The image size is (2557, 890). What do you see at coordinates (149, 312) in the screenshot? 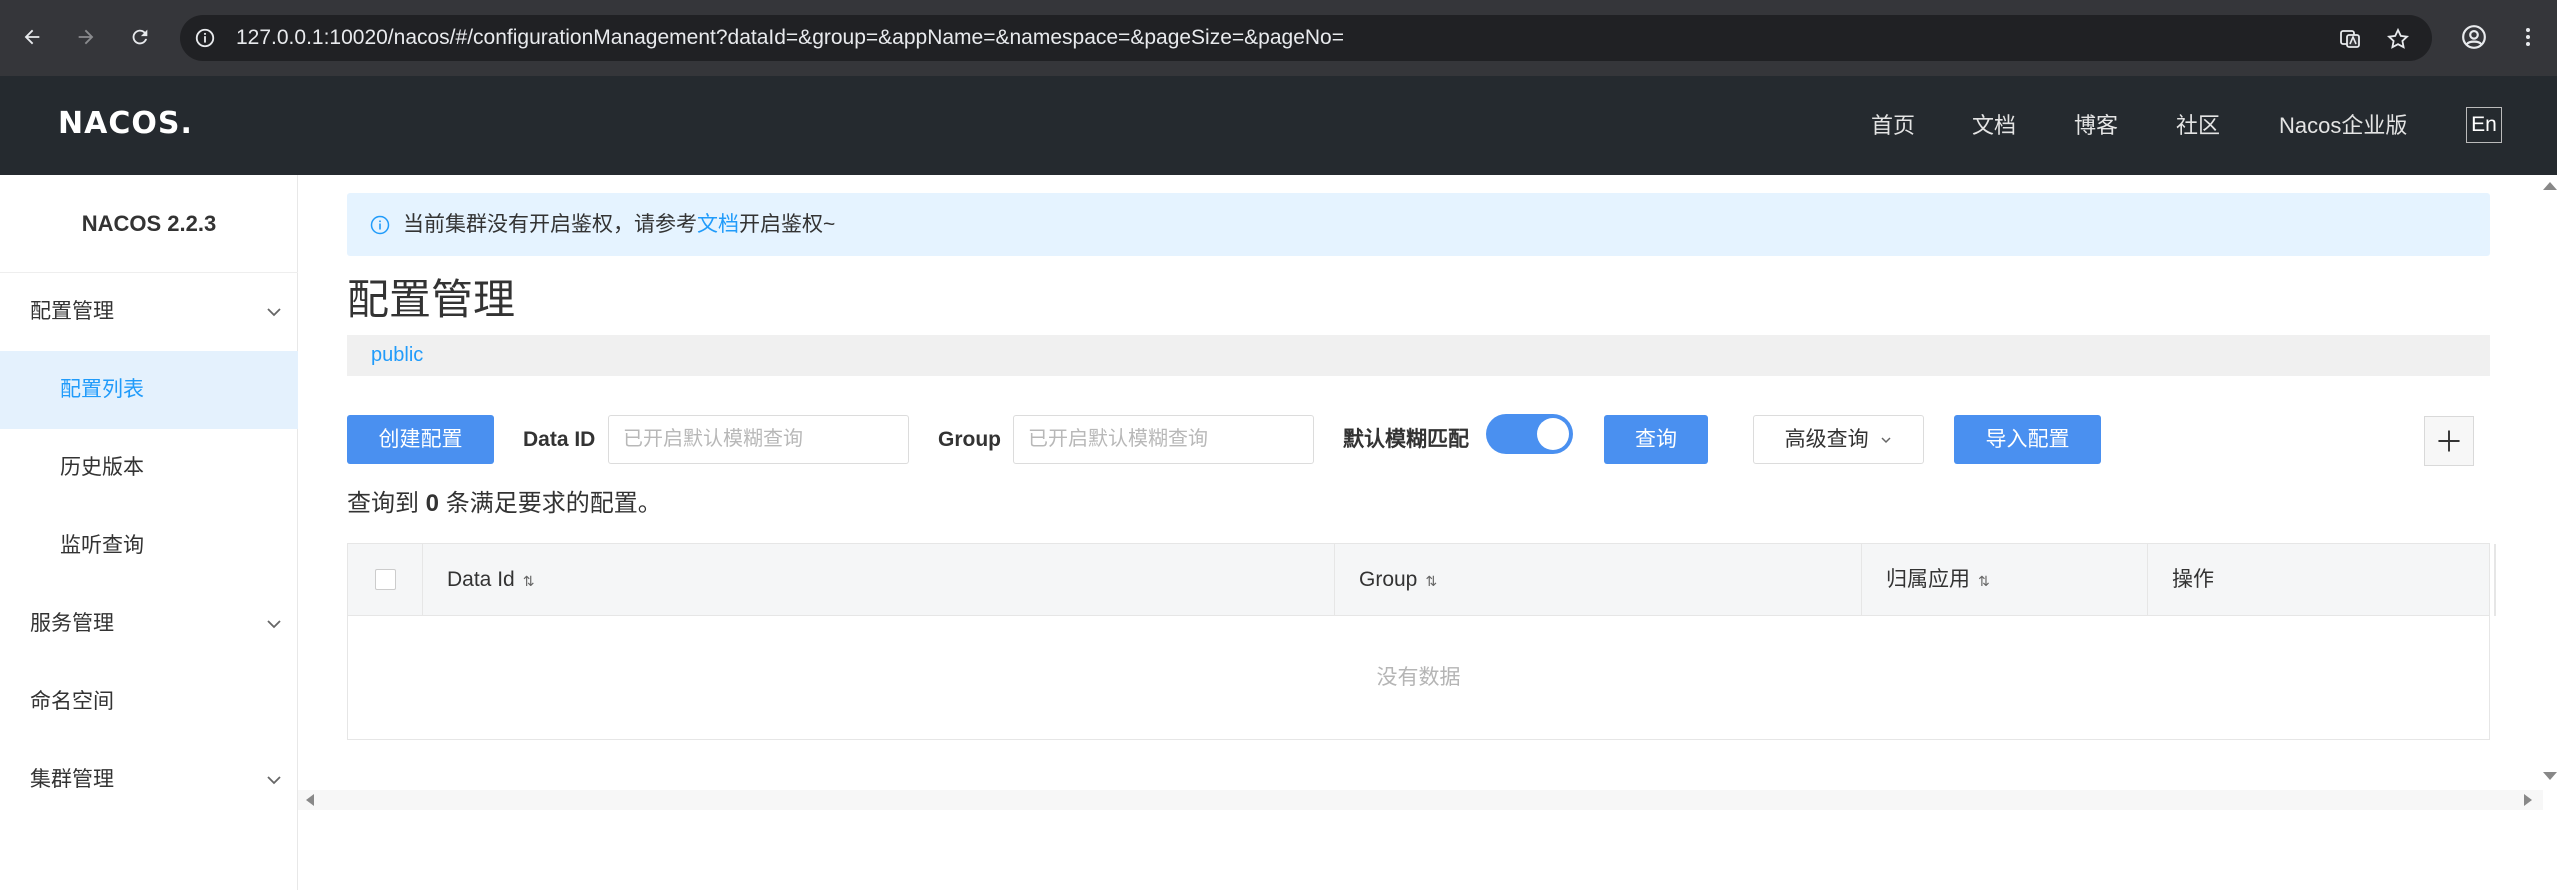
I see `sidebar-item-config-management: 配置管理` at bounding box center [149, 312].